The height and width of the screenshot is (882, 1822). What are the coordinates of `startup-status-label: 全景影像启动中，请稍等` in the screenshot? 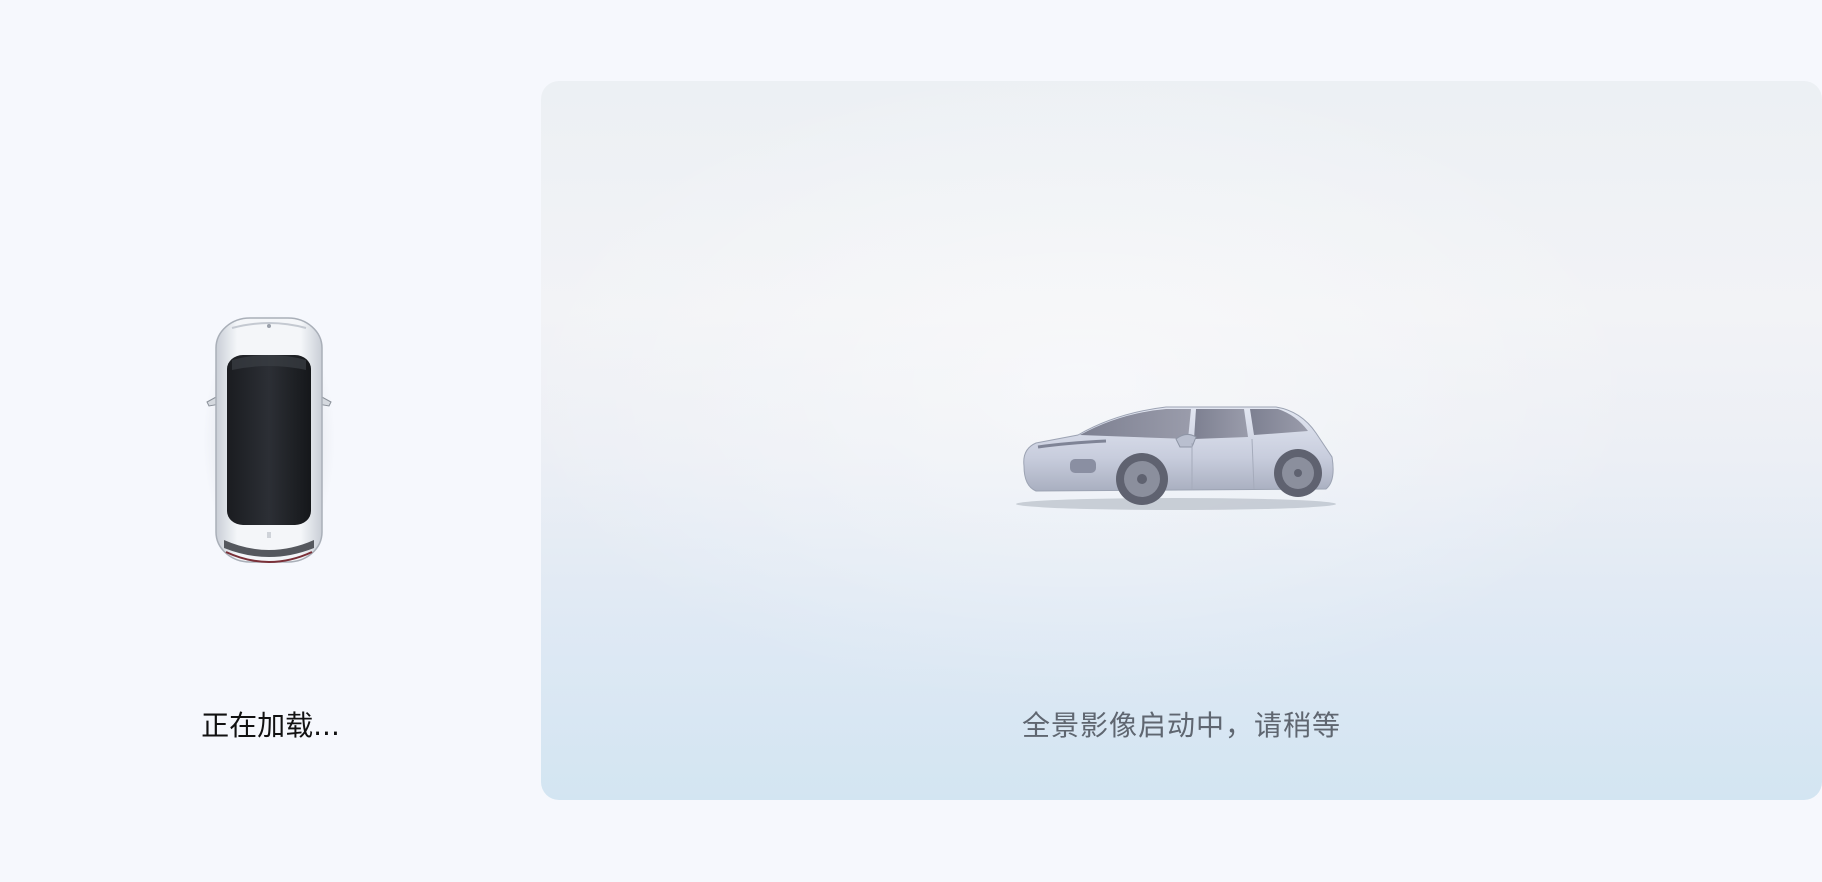 It's located at (1181, 725).